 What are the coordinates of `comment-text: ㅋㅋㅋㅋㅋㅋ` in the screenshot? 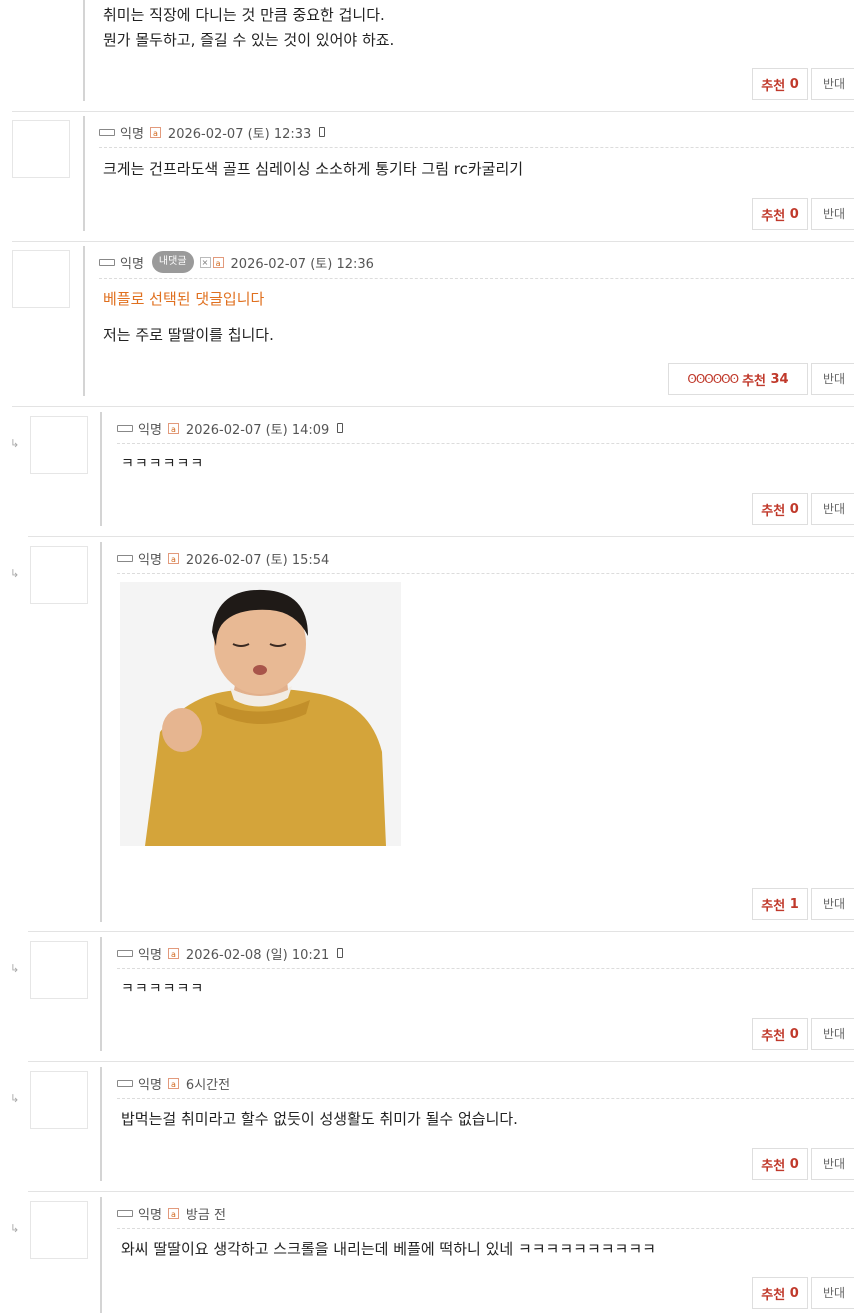 It's located at (163, 464).